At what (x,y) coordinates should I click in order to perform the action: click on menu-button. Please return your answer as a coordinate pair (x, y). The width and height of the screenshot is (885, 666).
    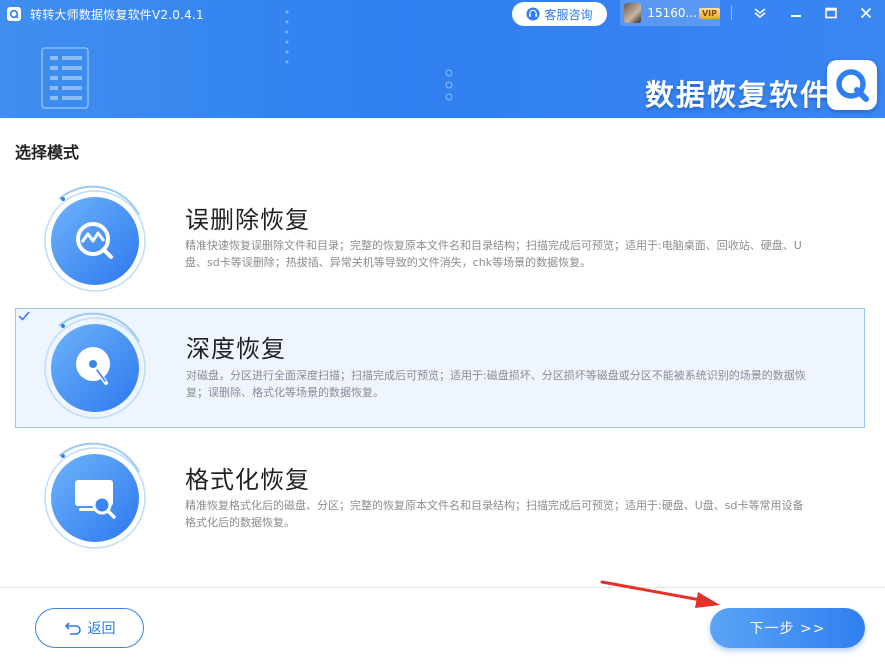
    Looking at the image, I should click on (760, 13).